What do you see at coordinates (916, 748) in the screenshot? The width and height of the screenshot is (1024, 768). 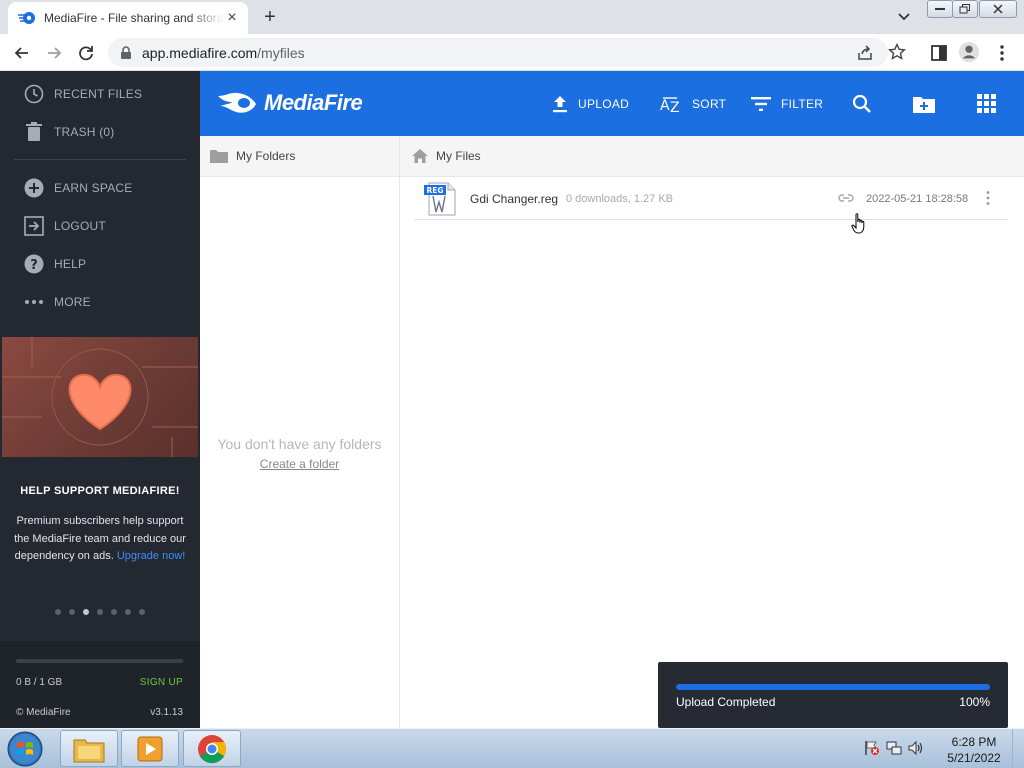 I see `volume-icon` at bounding box center [916, 748].